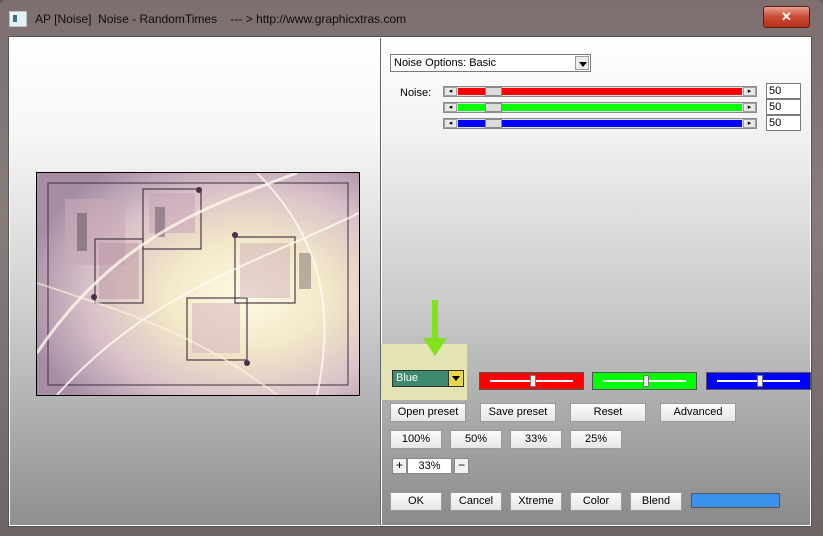 This screenshot has height=536, width=823. I want to click on zoom-25-button: 25%, so click(596, 439).